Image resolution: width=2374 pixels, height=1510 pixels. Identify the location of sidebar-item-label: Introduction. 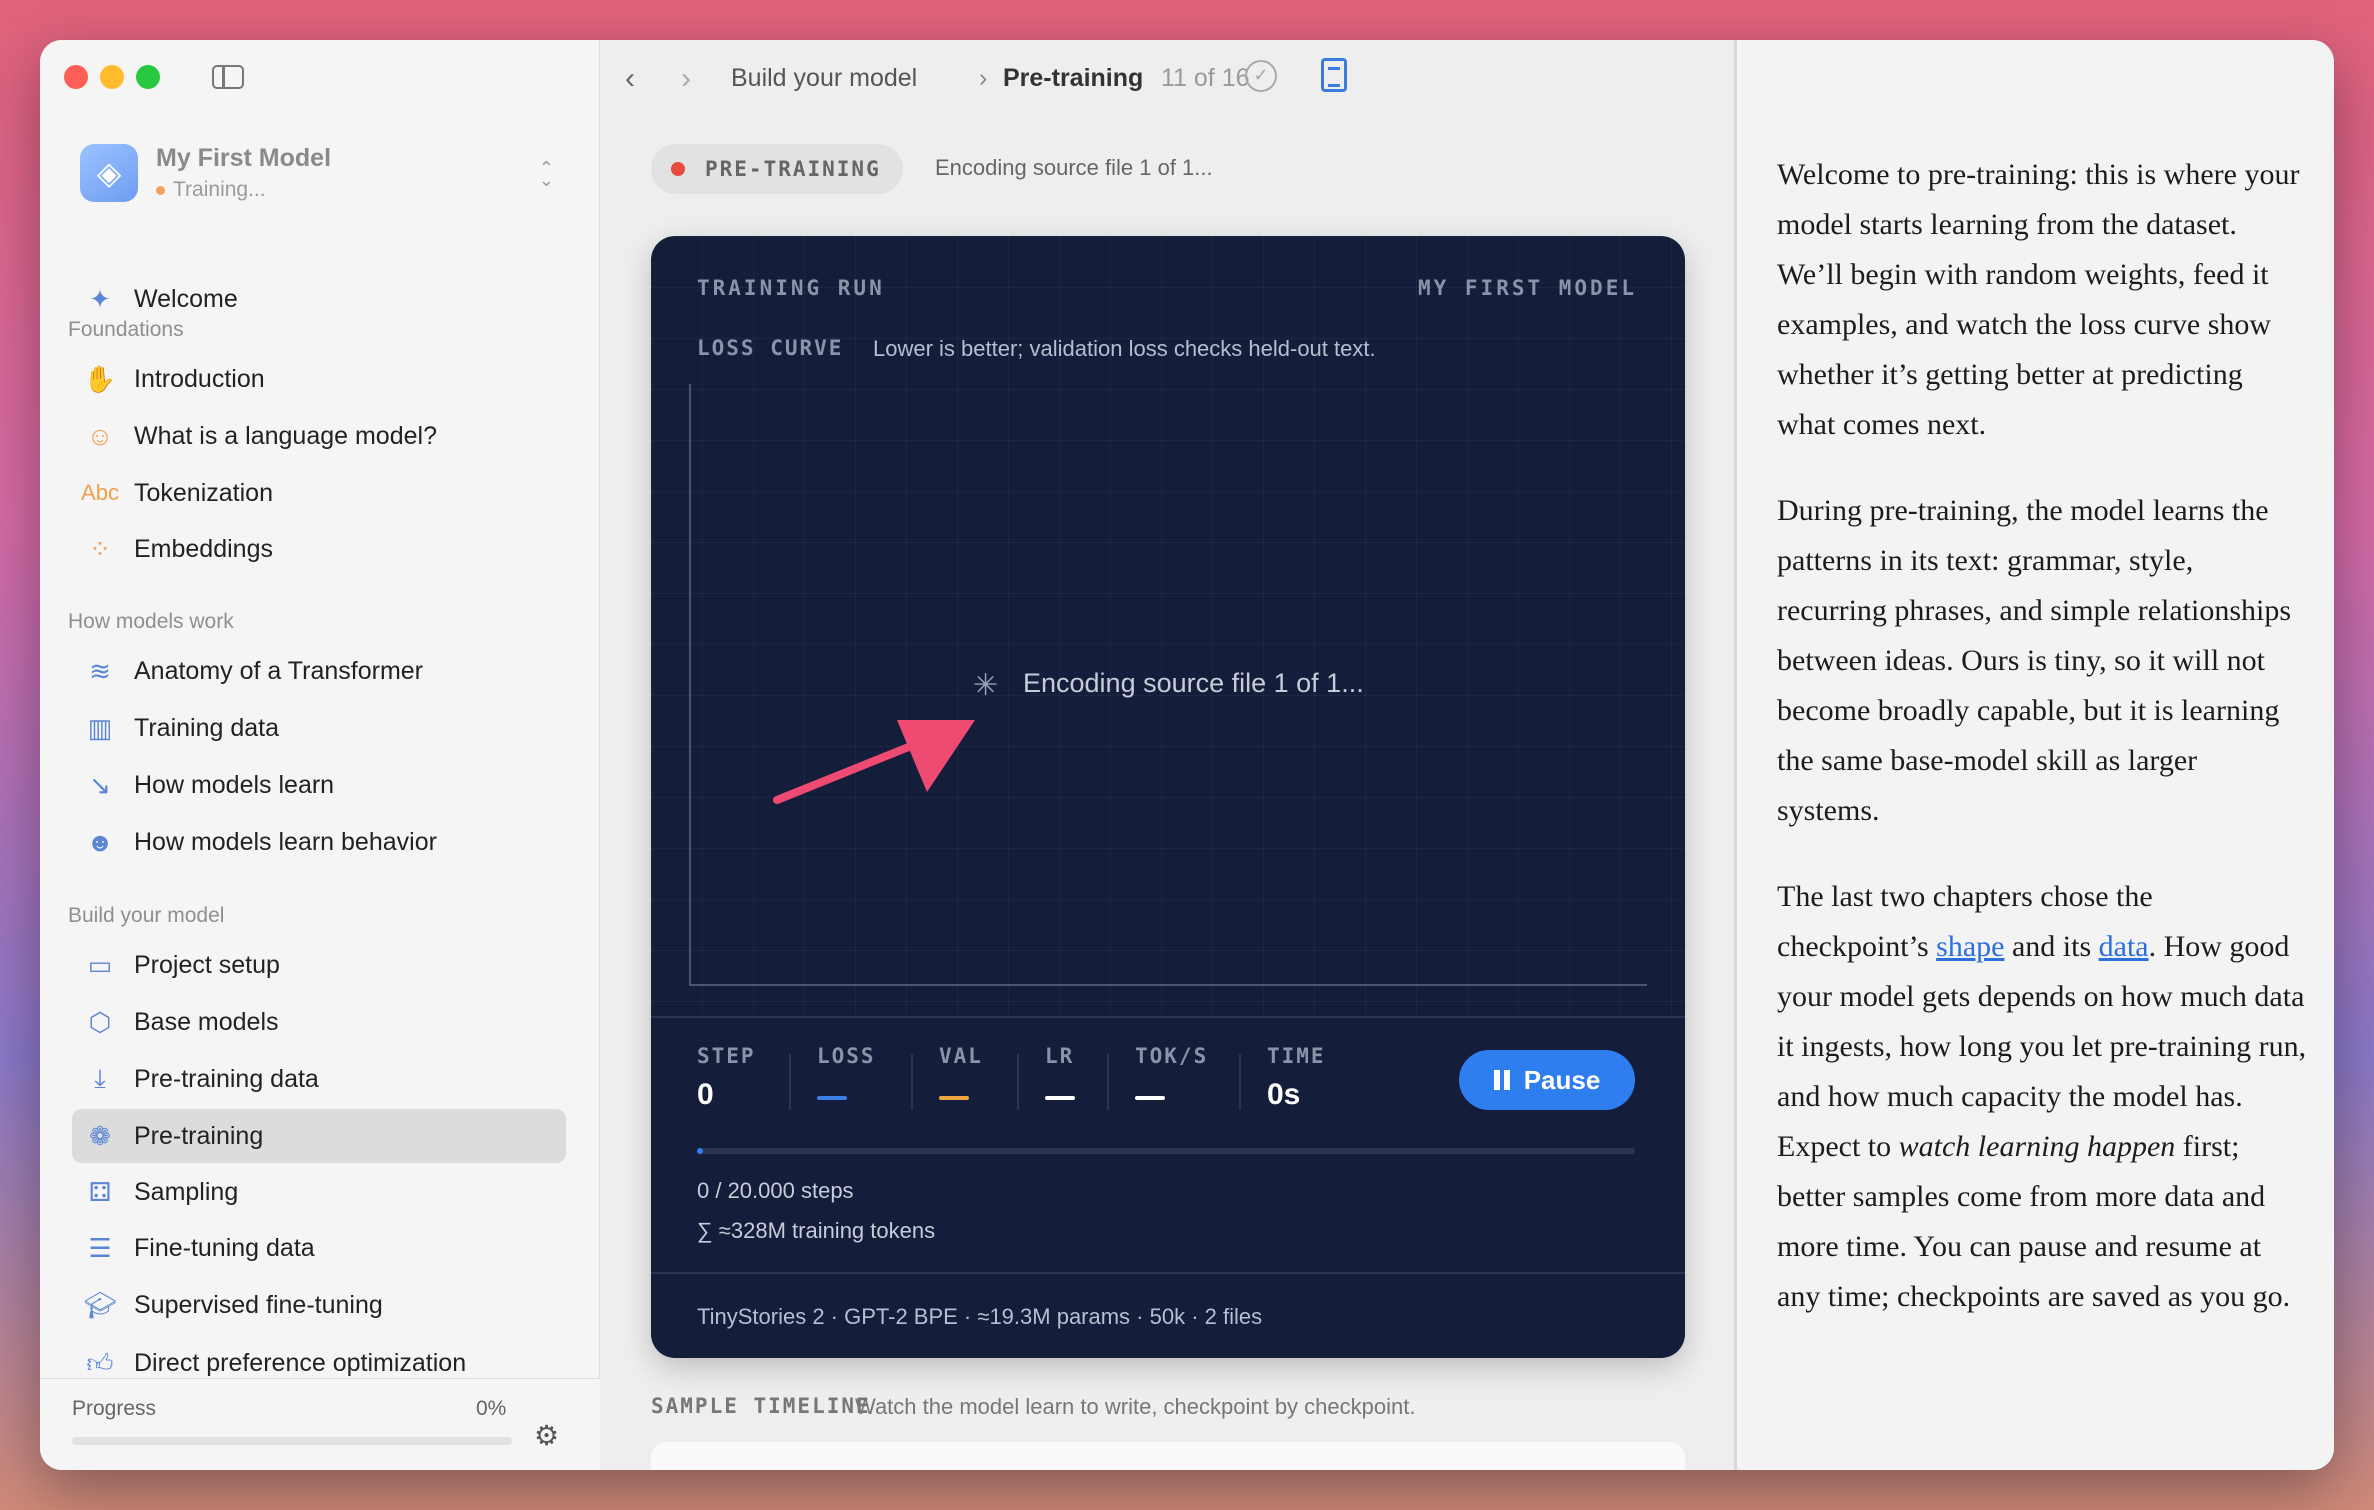
(199, 378).